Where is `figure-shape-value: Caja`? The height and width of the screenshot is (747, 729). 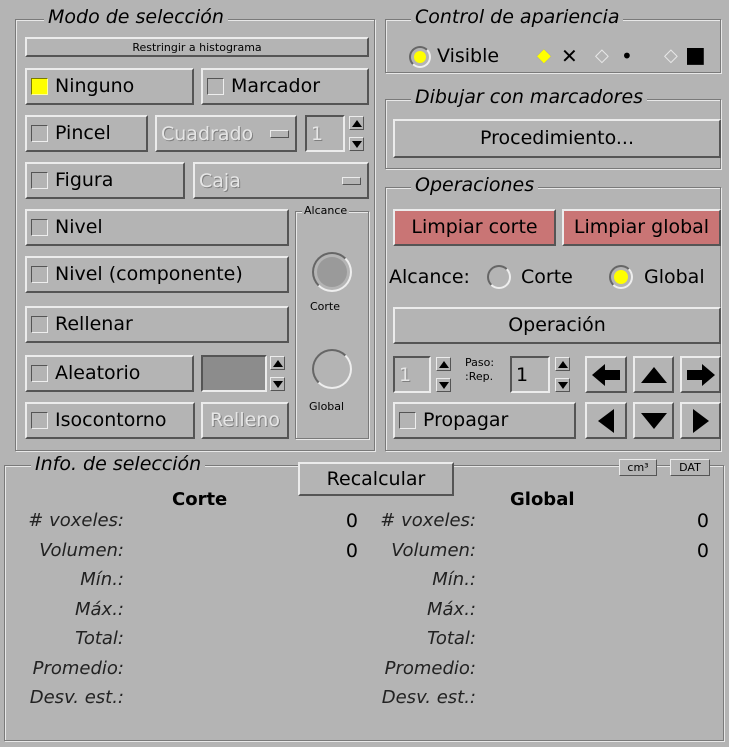
figure-shape-value: Caja is located at coordinates (220, 180).